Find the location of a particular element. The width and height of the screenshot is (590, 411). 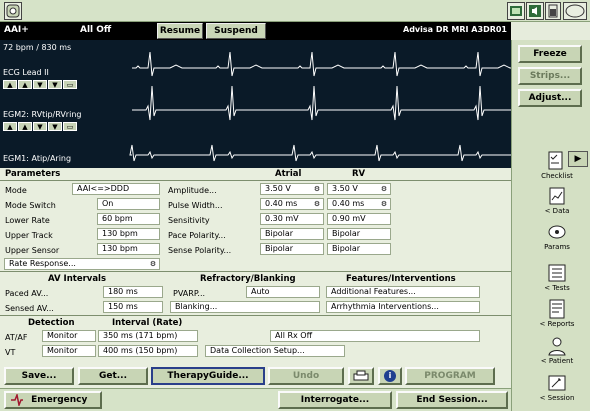

patient-icon is located at coordinates (557, 346).